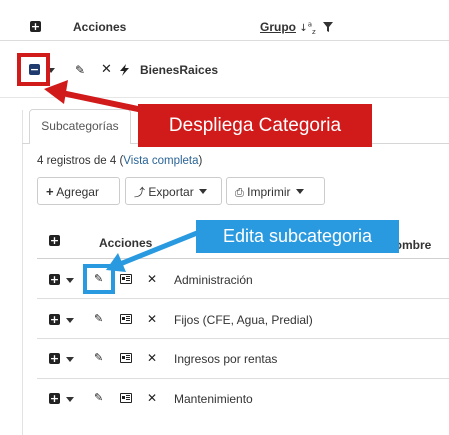 This screenshot has width=449, height=435. I want to click on red-callout: Despliega Categoria, so click(255, 125).